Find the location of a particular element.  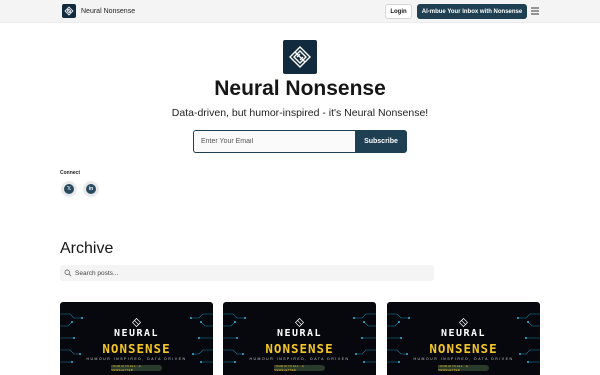

connect-label: Connect is located at coordinates (70, 173).